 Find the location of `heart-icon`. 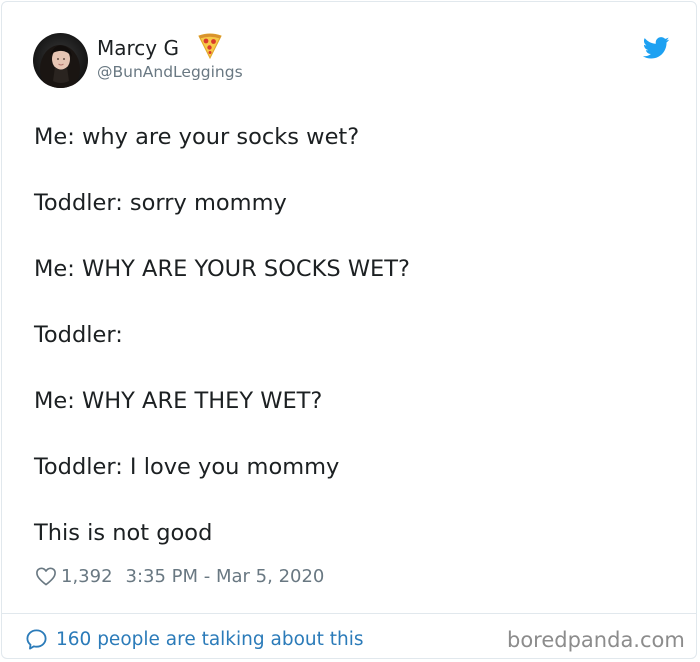

heart-icon is located at coordinates (46, 576).